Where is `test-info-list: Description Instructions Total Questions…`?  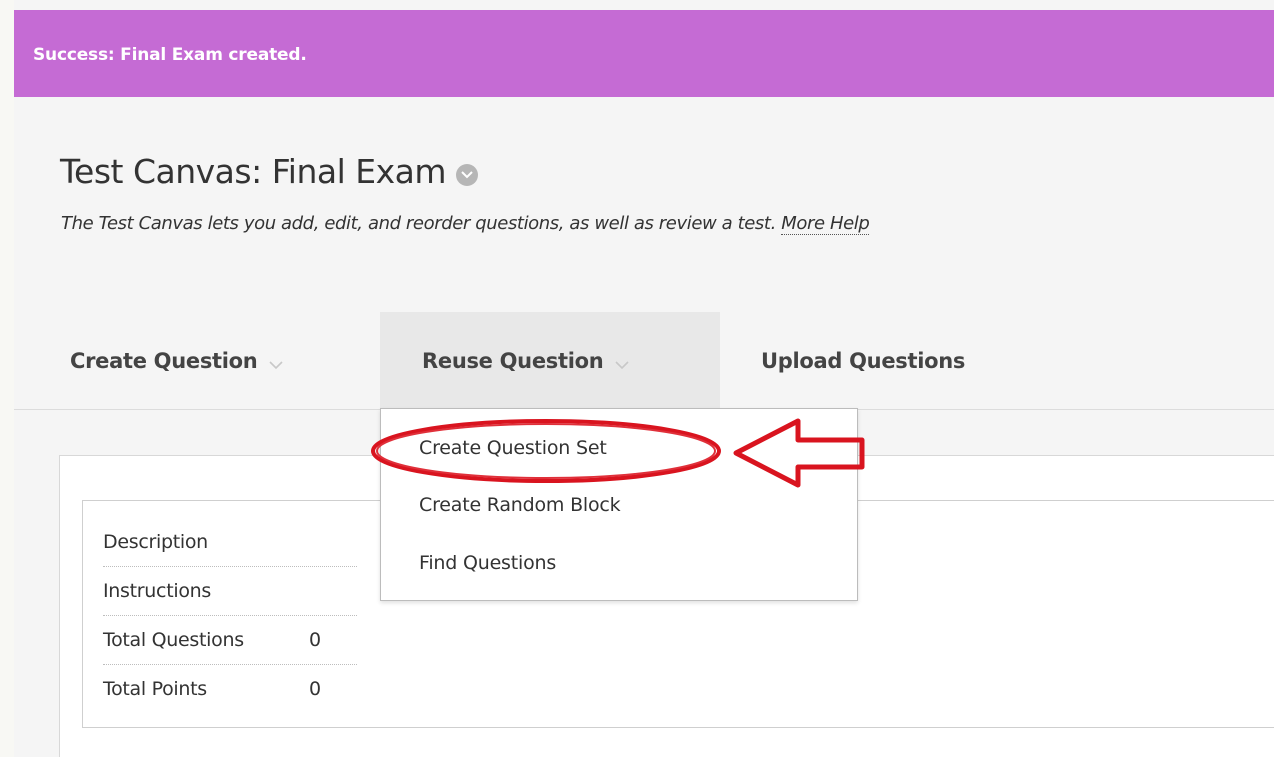
test-info-list: Description Instructions Total Questions… is located at coordinates (230, 615).